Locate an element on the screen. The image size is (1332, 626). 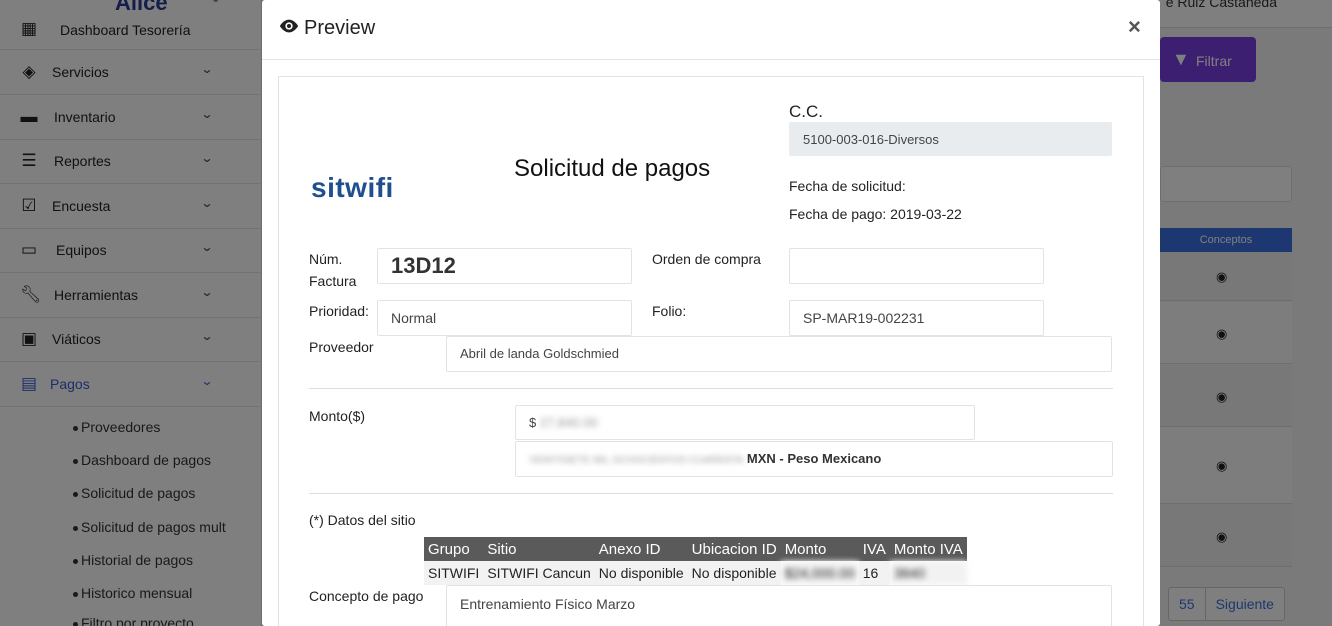
monto-letra: VEINTISIETE MIL OCHOCIENTOS CUARENTA is located at coordinates (636, 460).